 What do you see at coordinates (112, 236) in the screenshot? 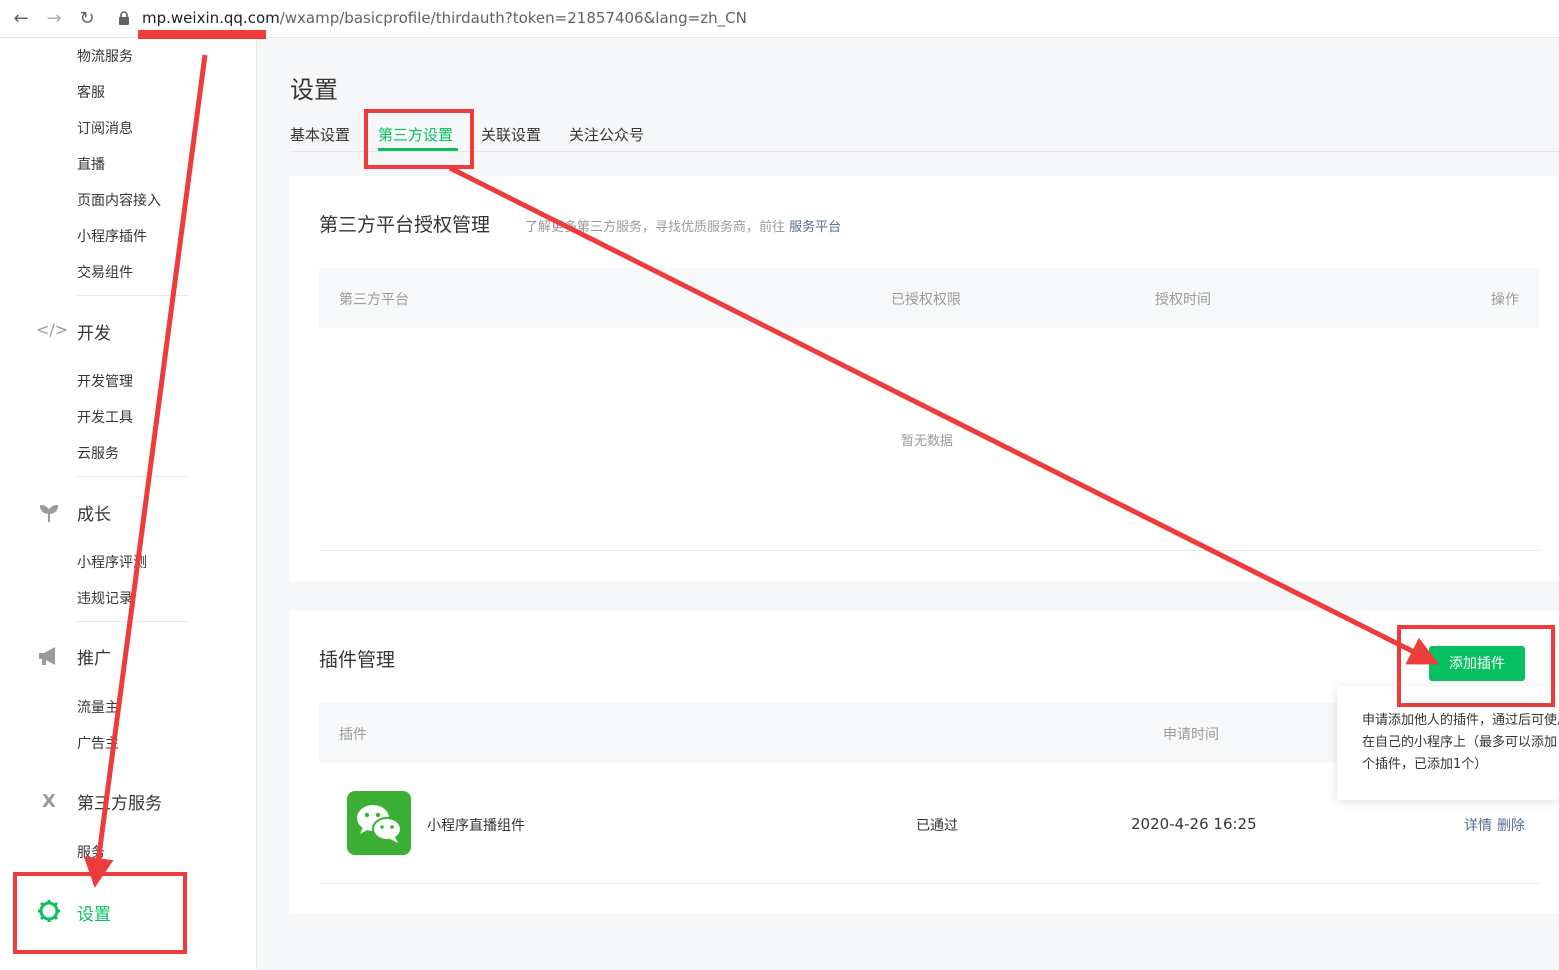
I see `sidebar-item-mini-plugin: 小程序插件` at bounding box center [112, 236].